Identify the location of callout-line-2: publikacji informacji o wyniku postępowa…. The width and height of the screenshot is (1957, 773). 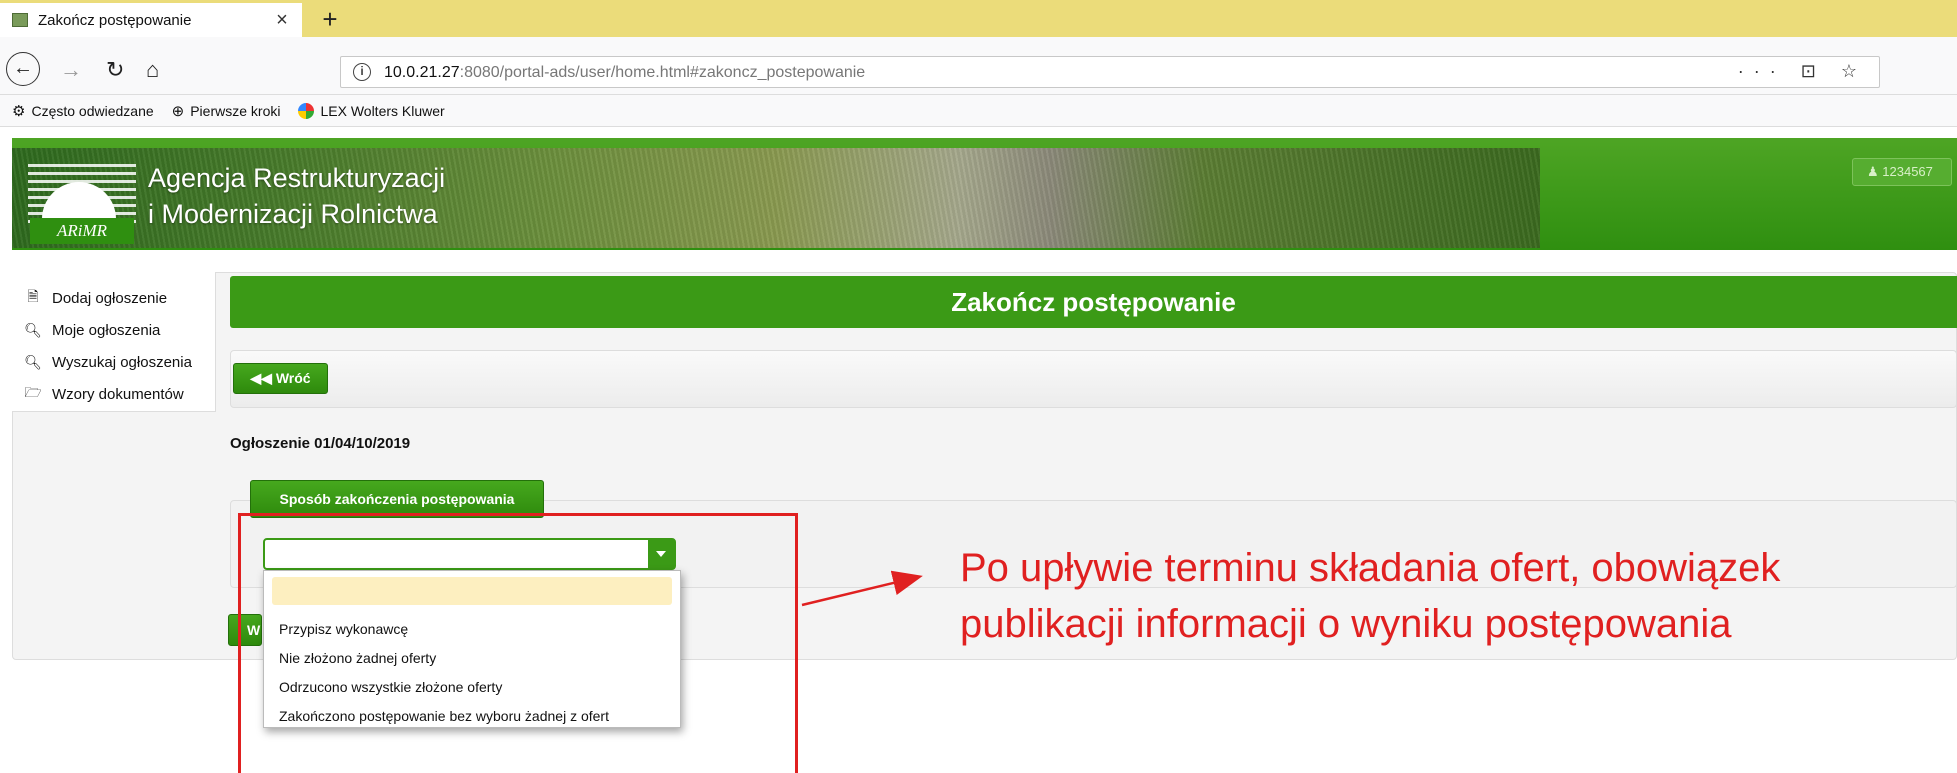
(1346, 624).